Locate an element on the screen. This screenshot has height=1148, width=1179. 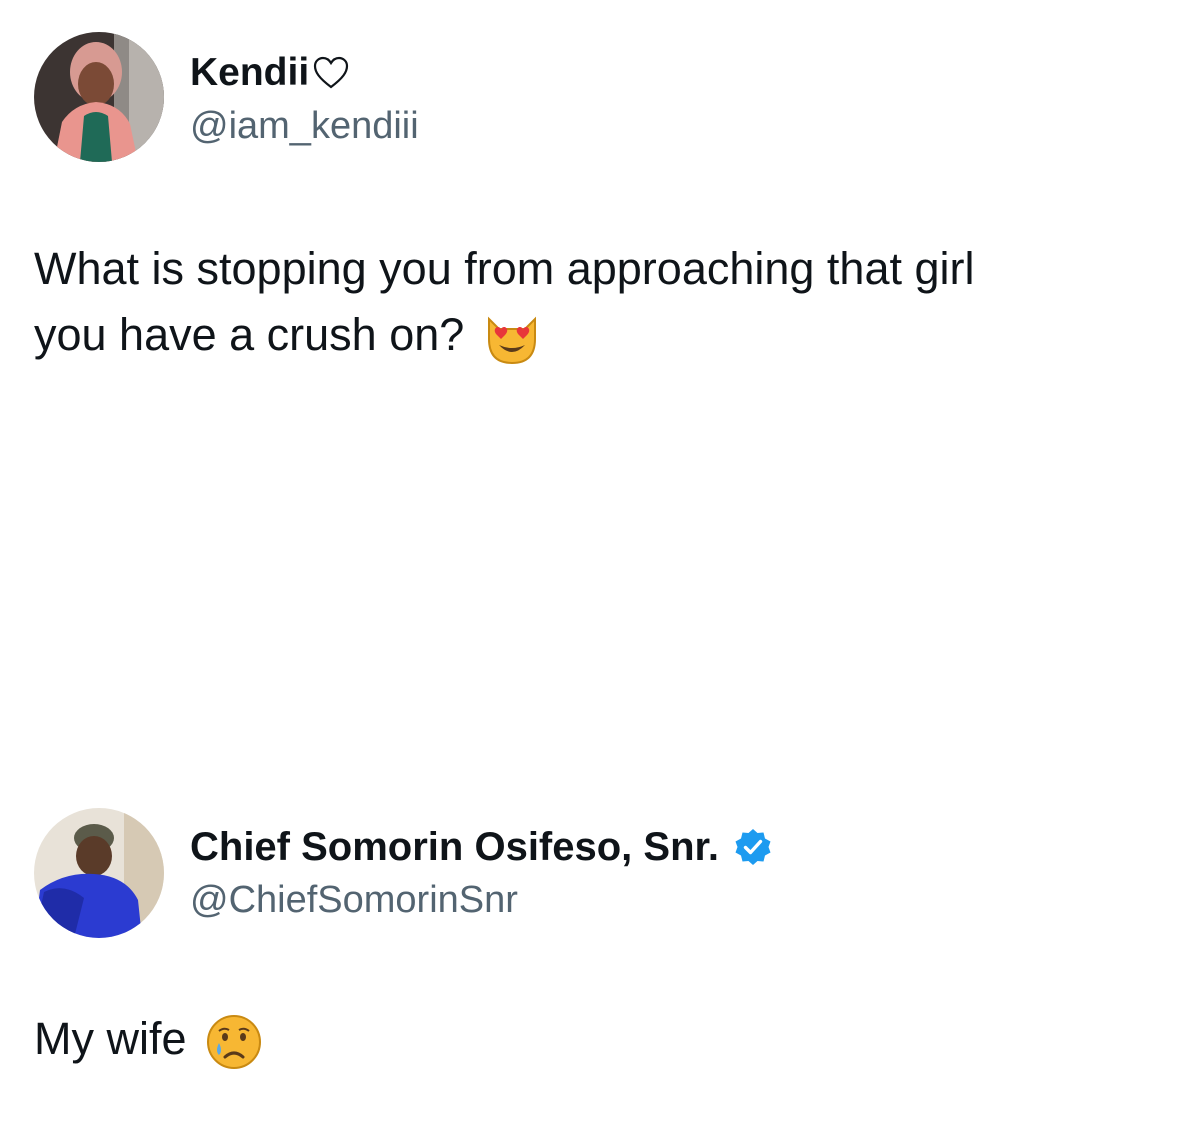
tweet-text-line: My wife is located at coordinates (110, 1038).